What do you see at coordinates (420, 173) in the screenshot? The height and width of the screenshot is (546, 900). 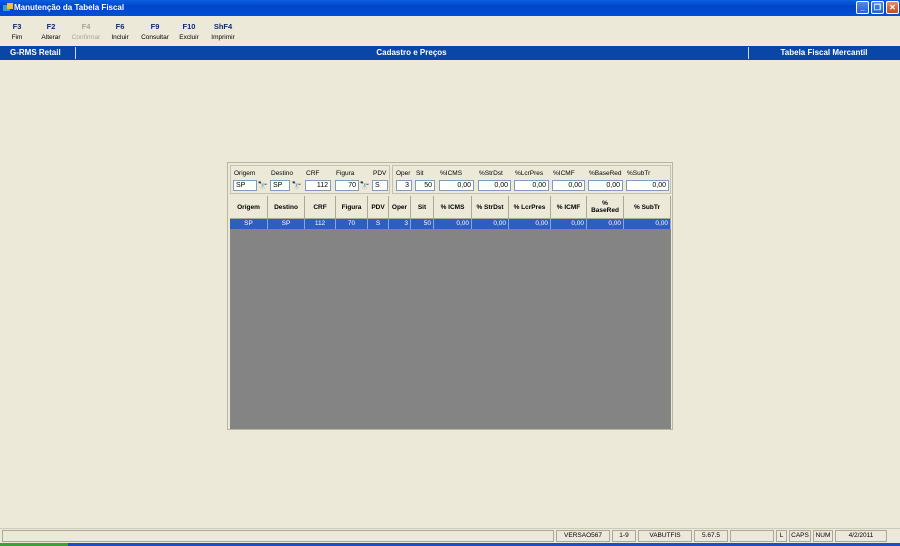 I see `sit-label: Sit` at bounding box center [420, 173].